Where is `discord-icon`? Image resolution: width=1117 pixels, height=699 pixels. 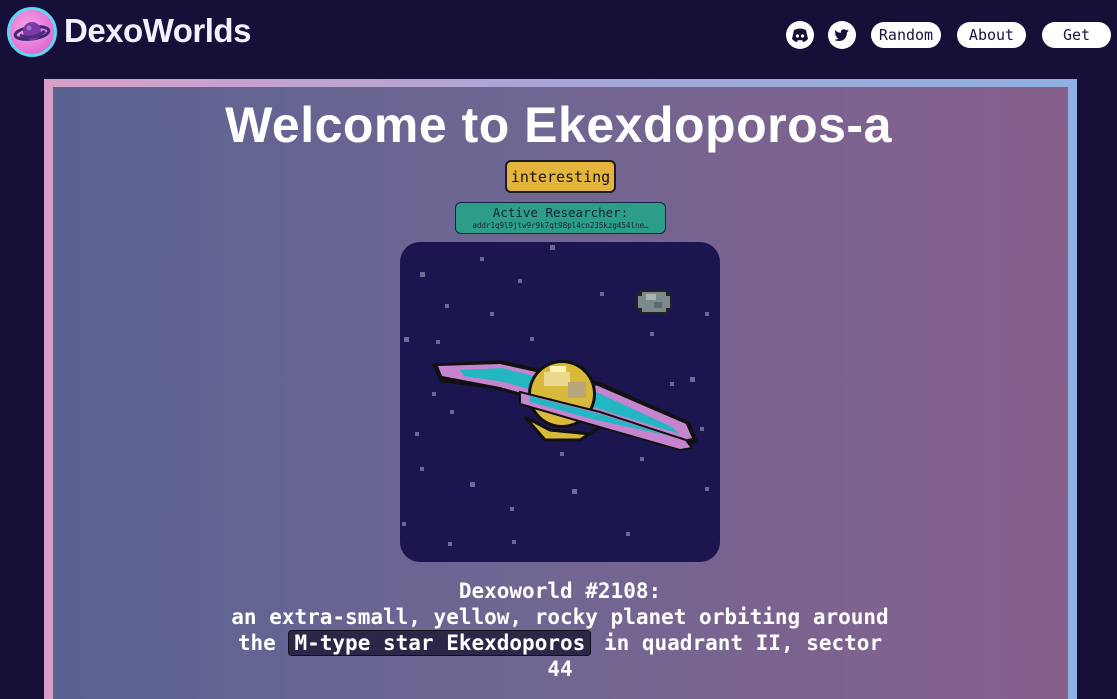
discord-icon is located at coordinates (800, 35).